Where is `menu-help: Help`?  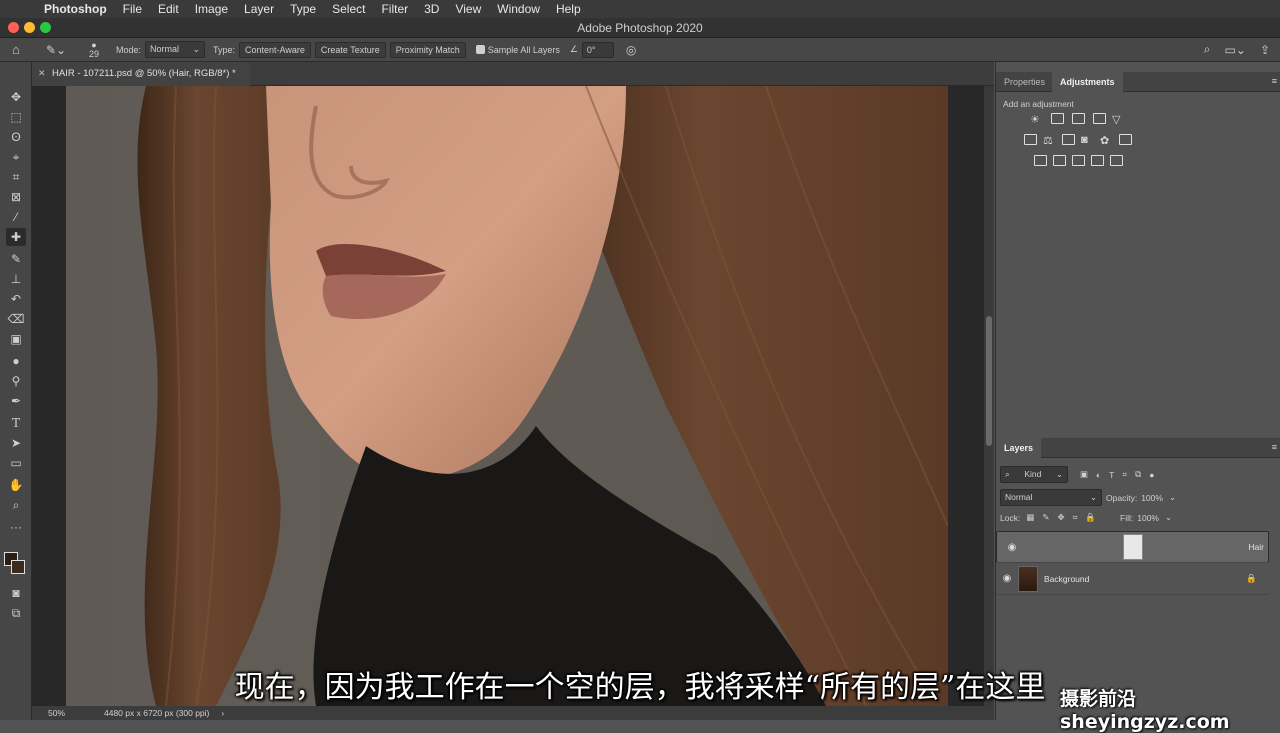 menu-help: Help is located at coordinates (568, 9).